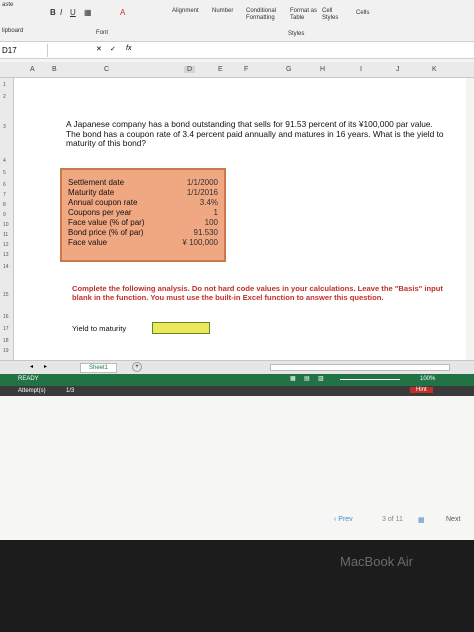 The height and width of the screenshot is (632, 474). I want to click on input-row: Face value (% of par) 100, so click(143, 222).